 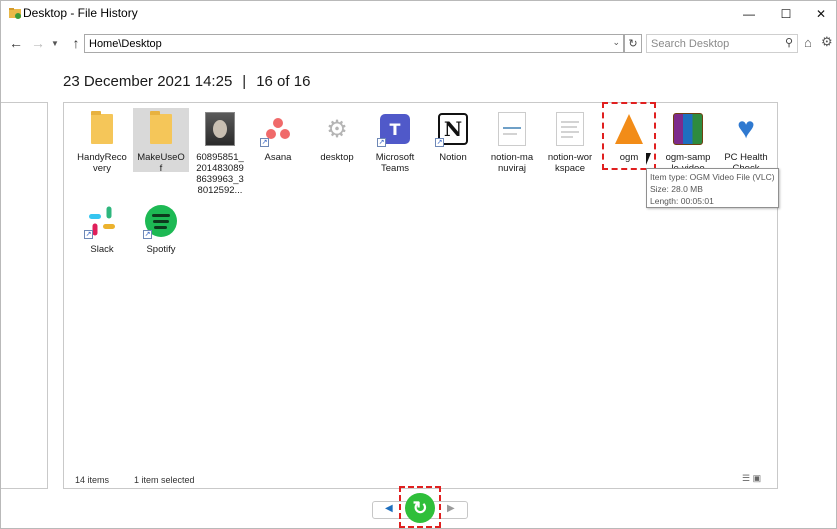 I want to click on list-item-notion-manuviraj: notion-ma nuviraj, so click(x=512, y=142).